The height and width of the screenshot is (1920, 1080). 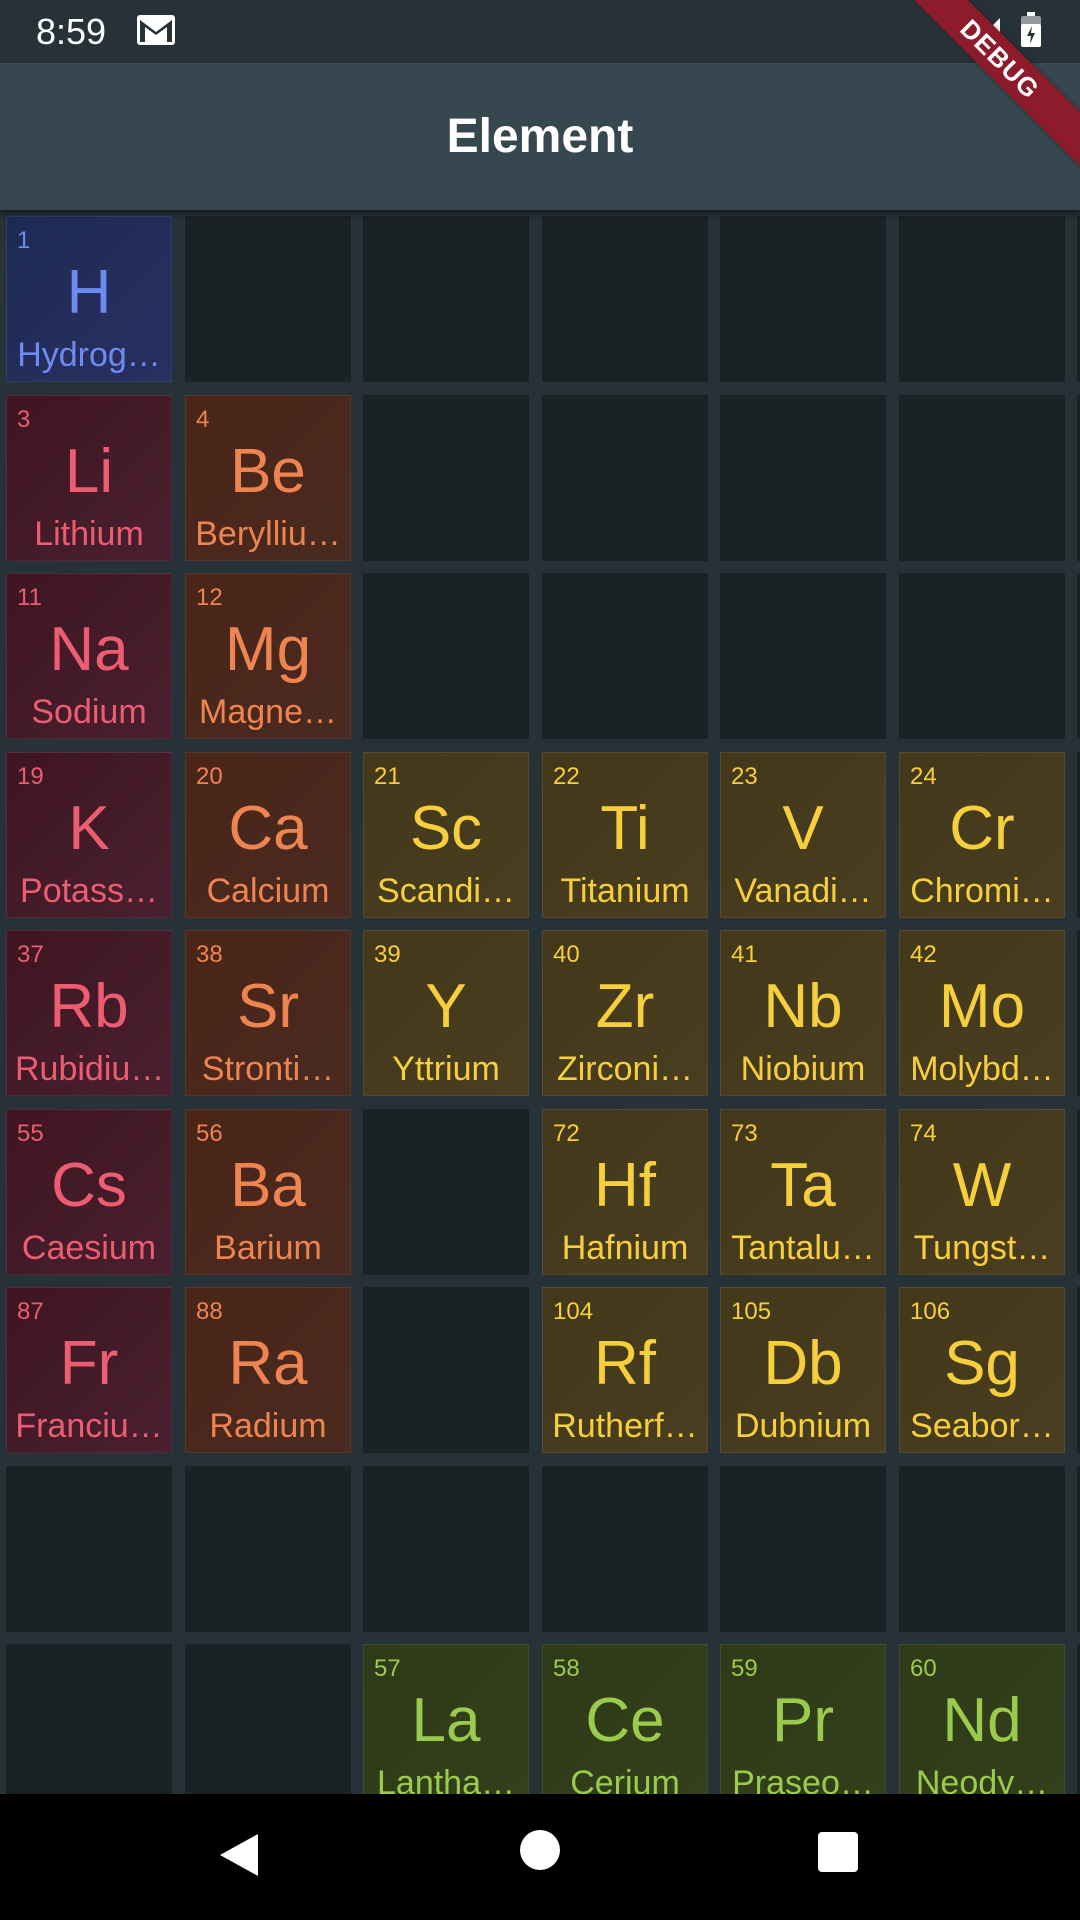 I want to click on atomic-number: 21, so click(x=387, y=776).